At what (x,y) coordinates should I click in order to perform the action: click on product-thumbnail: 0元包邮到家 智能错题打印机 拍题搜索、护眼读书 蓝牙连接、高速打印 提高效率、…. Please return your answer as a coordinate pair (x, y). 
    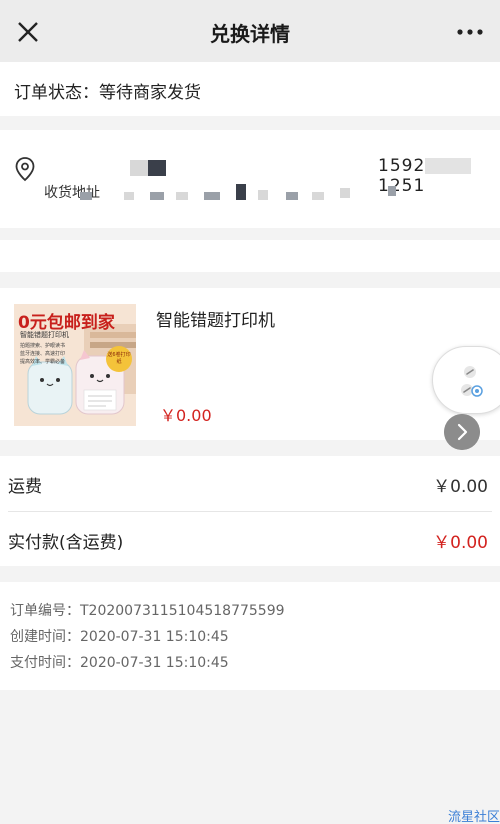
    Looking at the image, I should click on (75, 365).